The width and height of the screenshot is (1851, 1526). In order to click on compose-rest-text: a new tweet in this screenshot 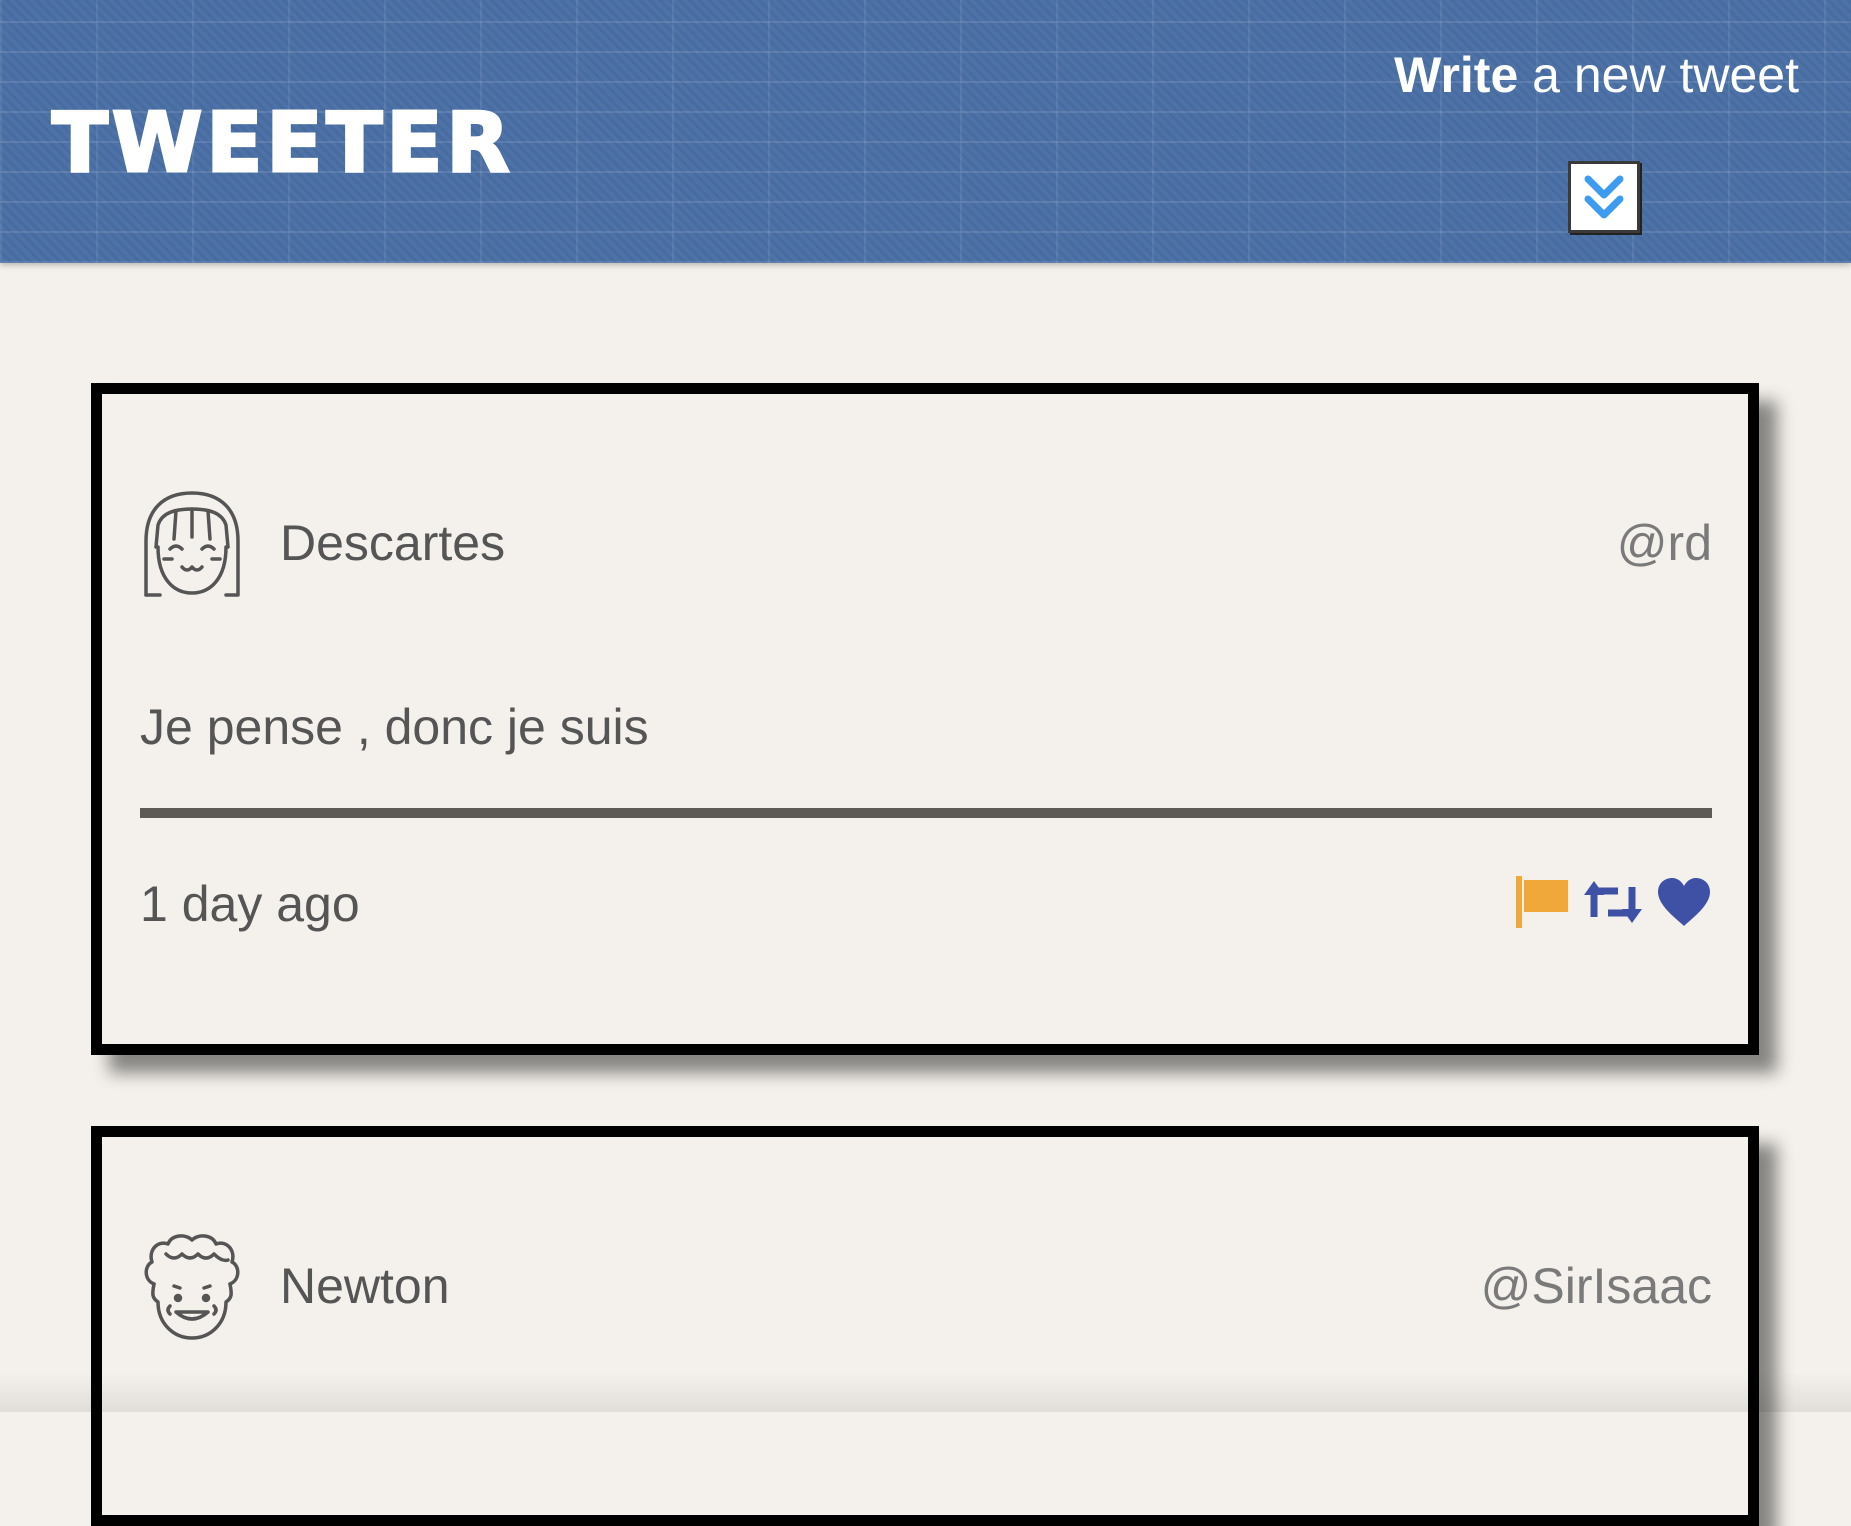, I will do `click(1658, 75)`.